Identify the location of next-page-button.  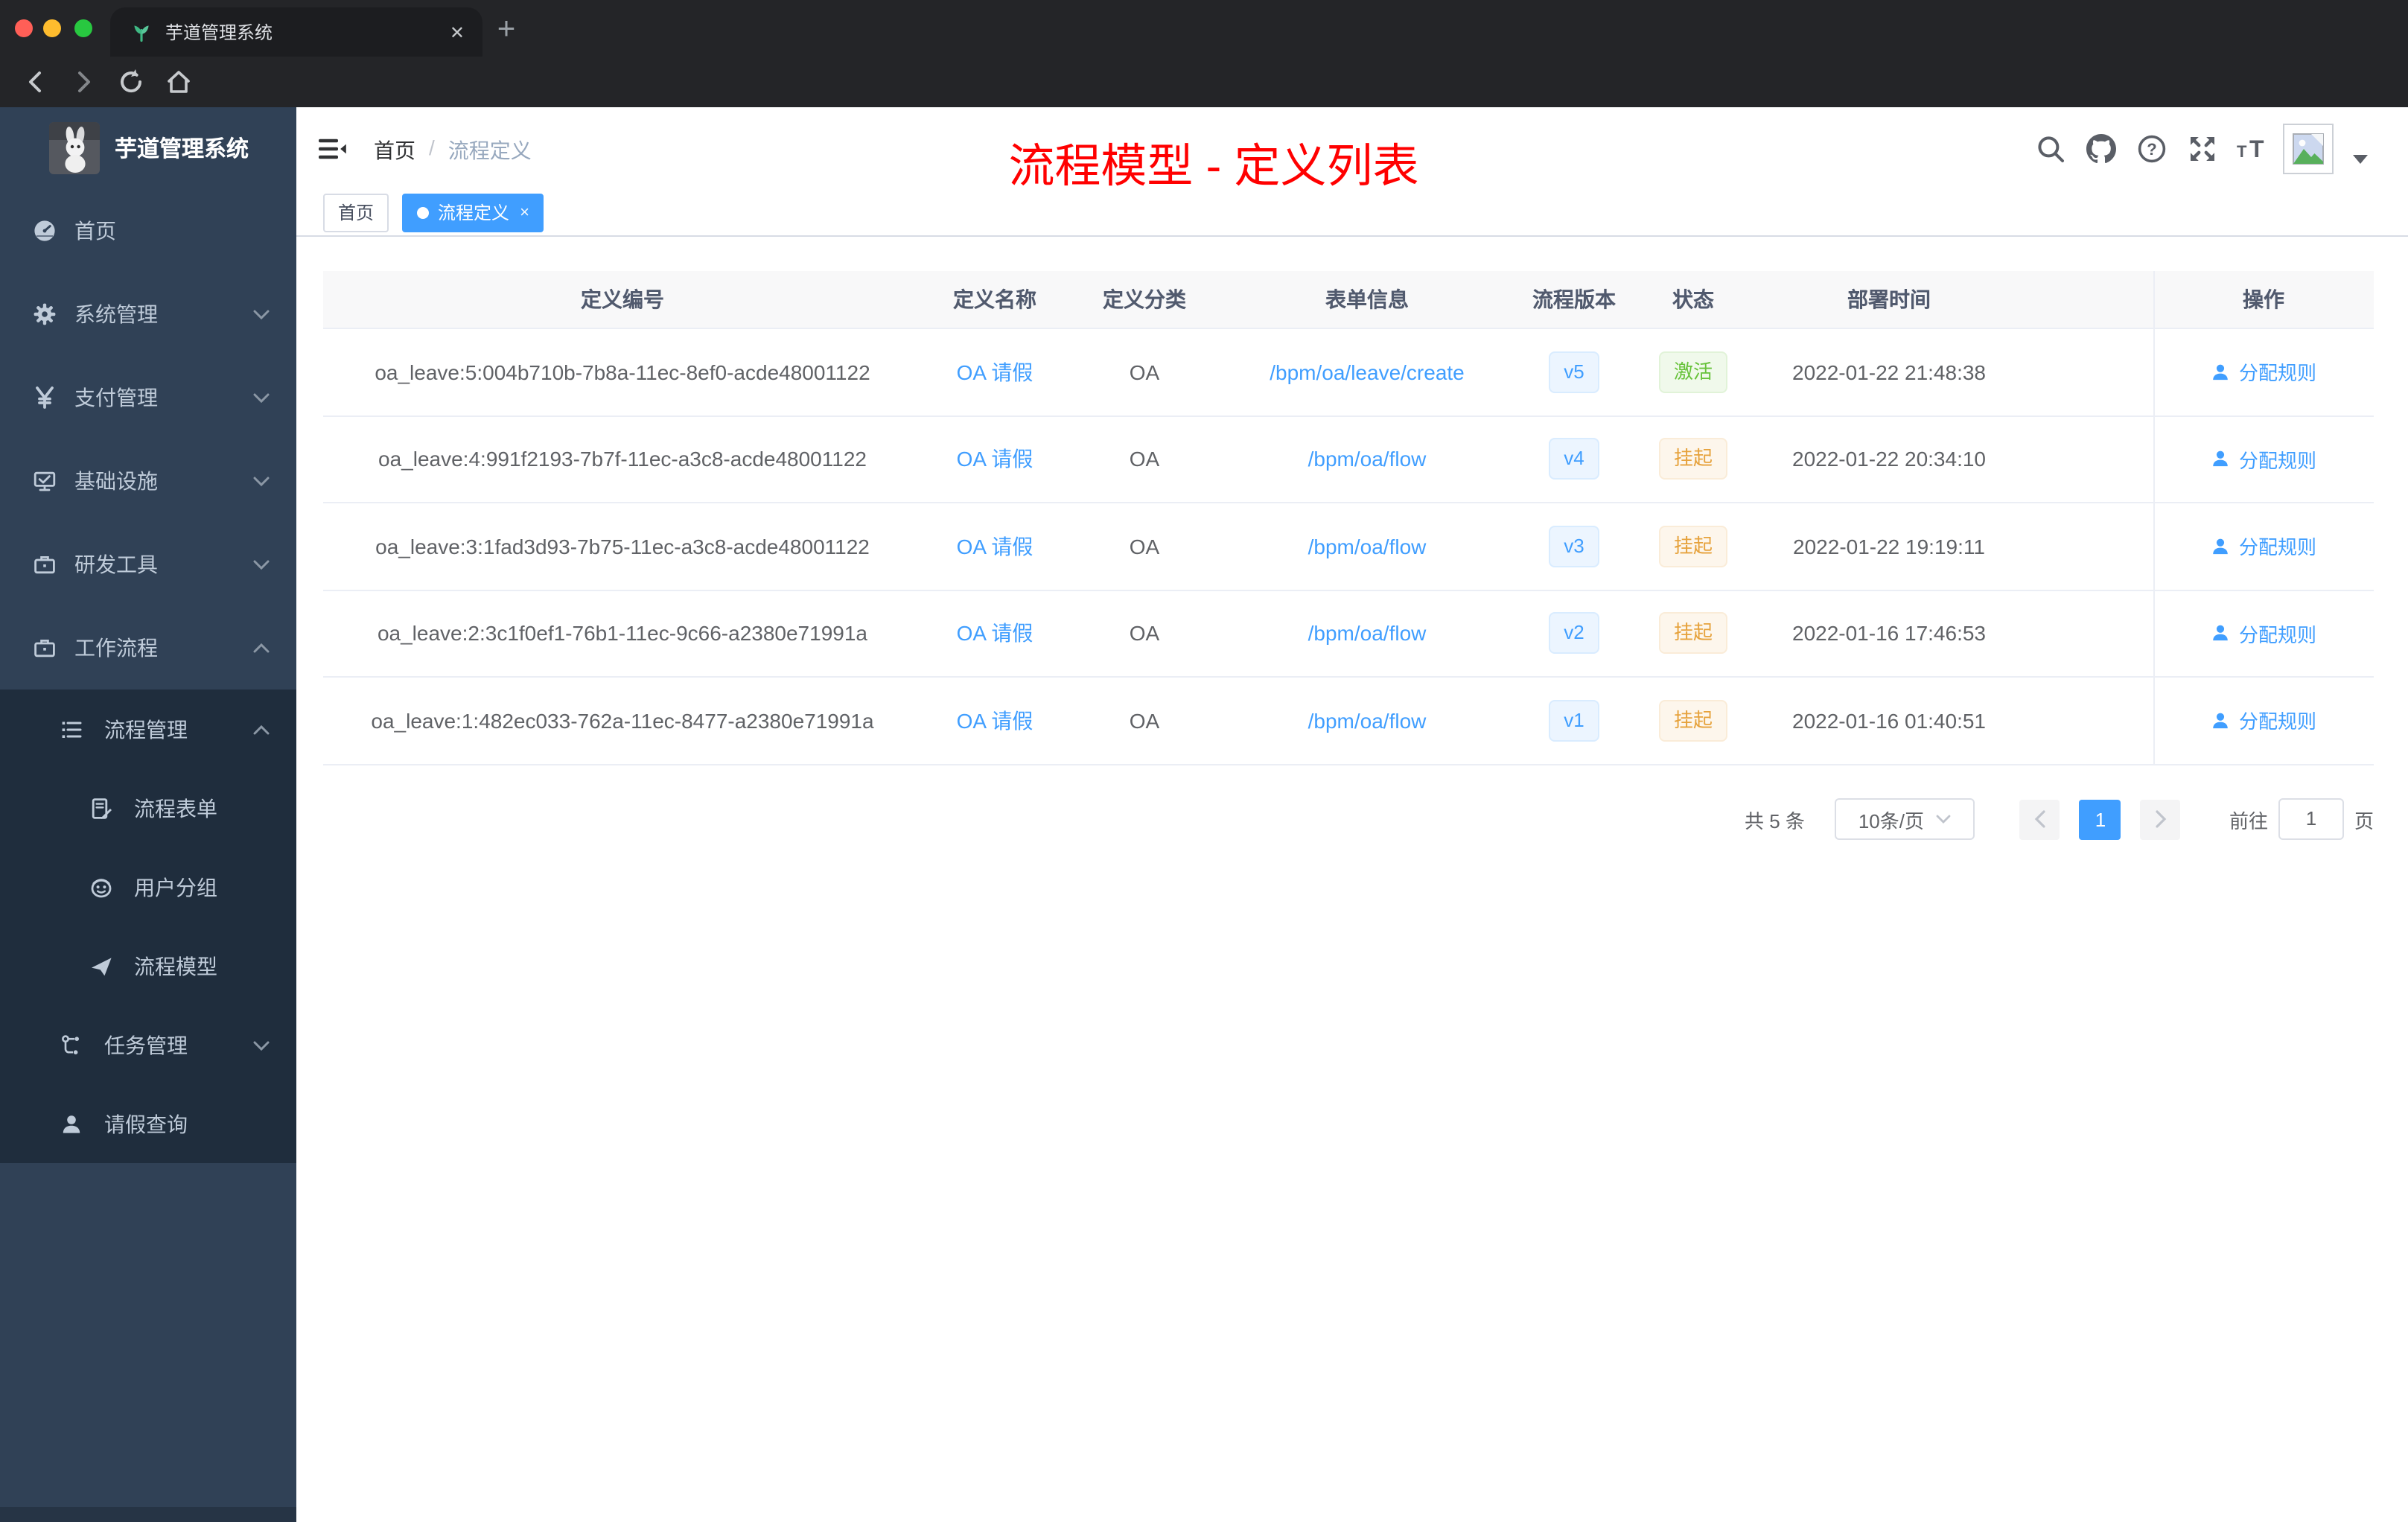
(2160, 819).